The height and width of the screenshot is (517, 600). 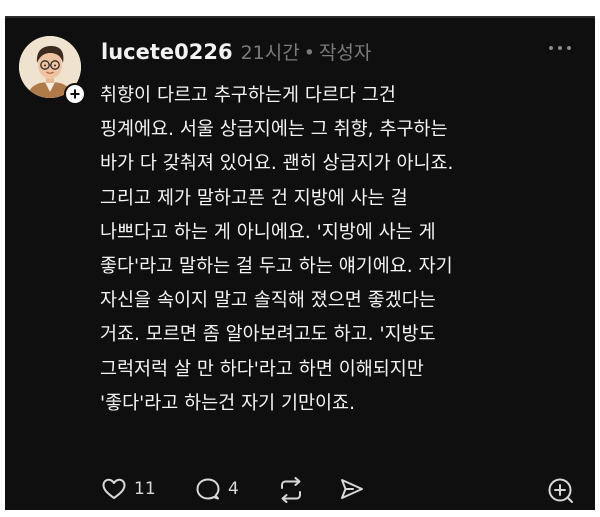 I want to click on repost-button, so click(x=291, y=490).